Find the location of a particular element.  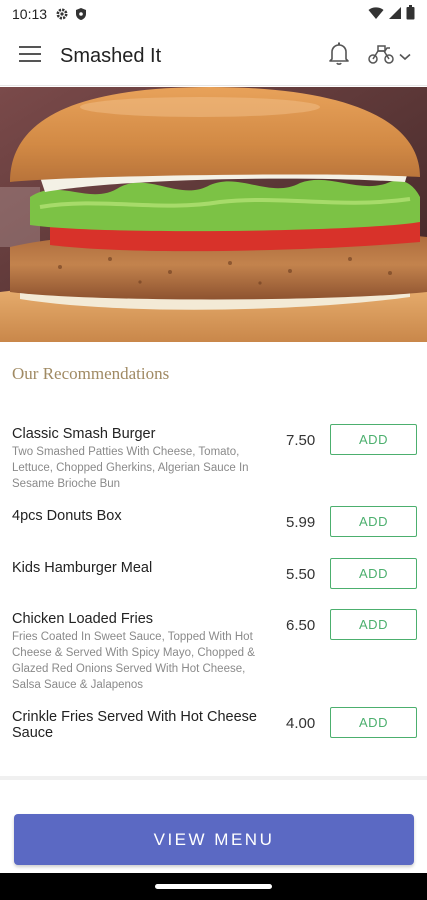

notifications-button is located at coordinates (339, 57).